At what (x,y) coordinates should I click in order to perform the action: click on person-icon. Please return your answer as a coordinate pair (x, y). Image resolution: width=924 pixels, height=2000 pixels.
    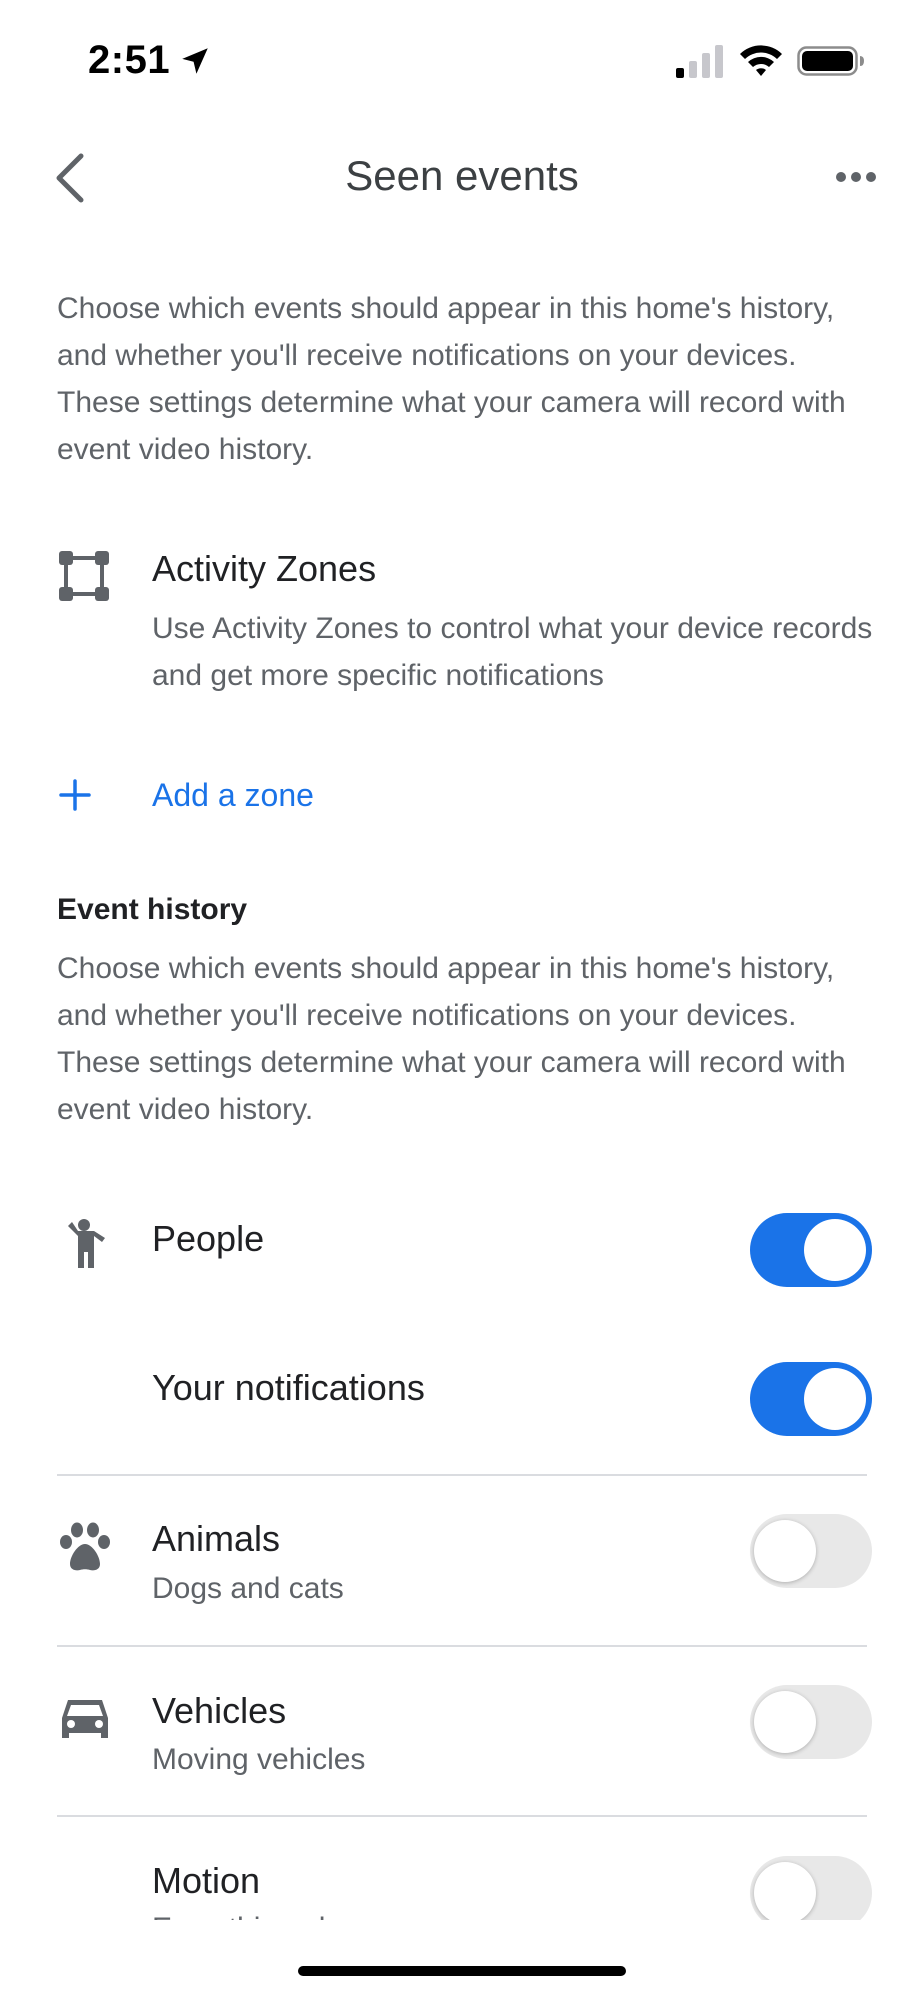
    Looking at the image, I should click on (86, 1243).